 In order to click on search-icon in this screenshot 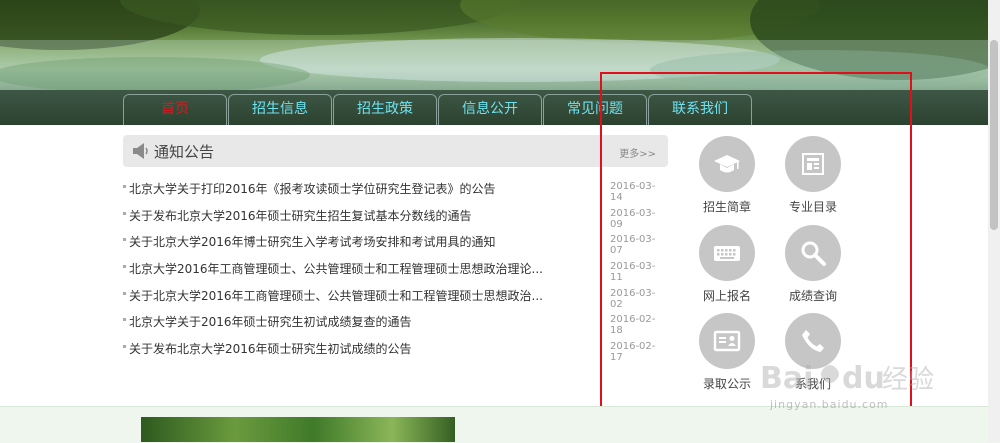, I will do `click(813, 253)`.